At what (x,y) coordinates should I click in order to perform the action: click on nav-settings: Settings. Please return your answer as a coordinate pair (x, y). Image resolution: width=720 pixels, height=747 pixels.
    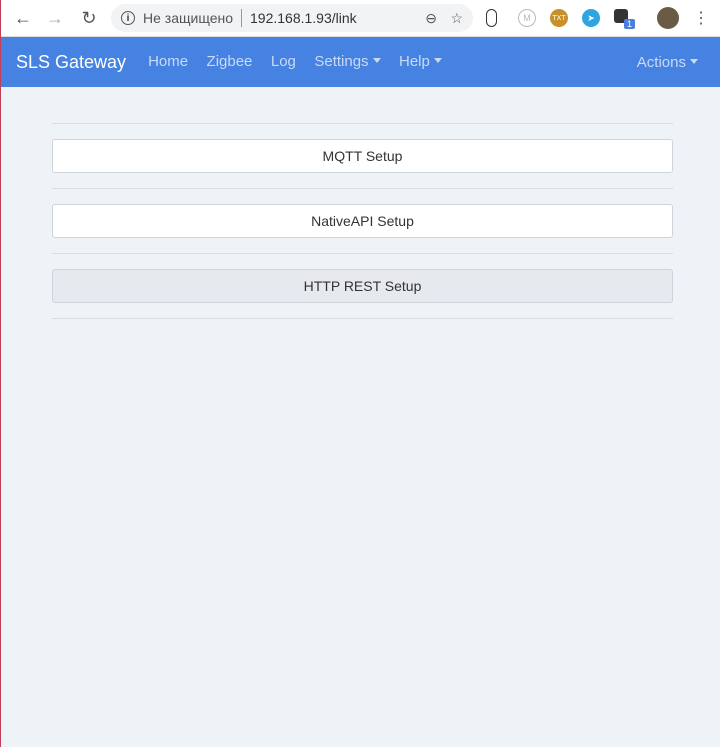
    Looking at the image, I should click on (347, 61).